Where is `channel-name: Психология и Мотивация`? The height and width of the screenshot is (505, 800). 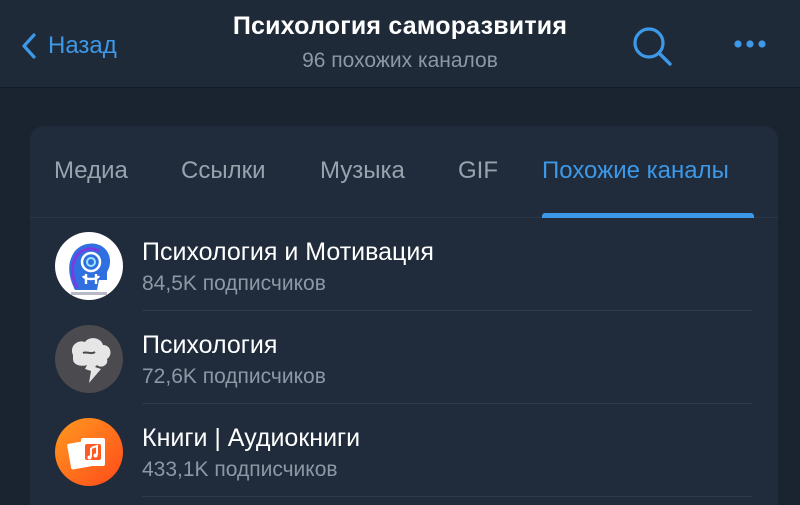
channel-name: Психология и Мотивация is located at coordinates (288, 252).